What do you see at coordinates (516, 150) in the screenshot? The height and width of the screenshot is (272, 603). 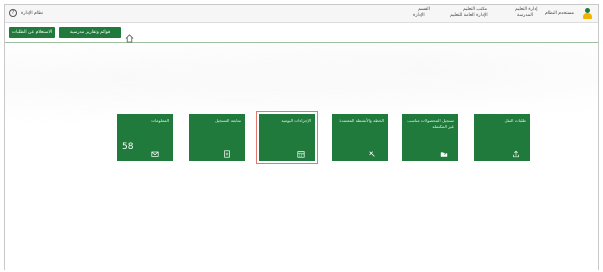 I see `transfer-icon` at bounding box center [516, 150].